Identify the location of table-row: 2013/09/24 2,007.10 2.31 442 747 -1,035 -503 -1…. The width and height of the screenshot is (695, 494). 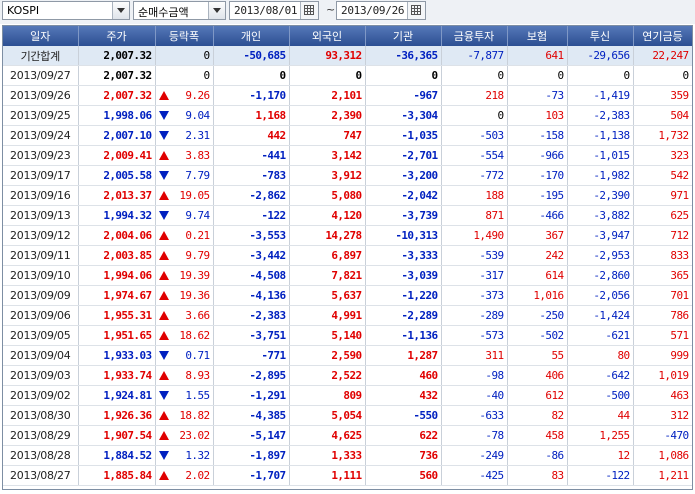
(347, 135).